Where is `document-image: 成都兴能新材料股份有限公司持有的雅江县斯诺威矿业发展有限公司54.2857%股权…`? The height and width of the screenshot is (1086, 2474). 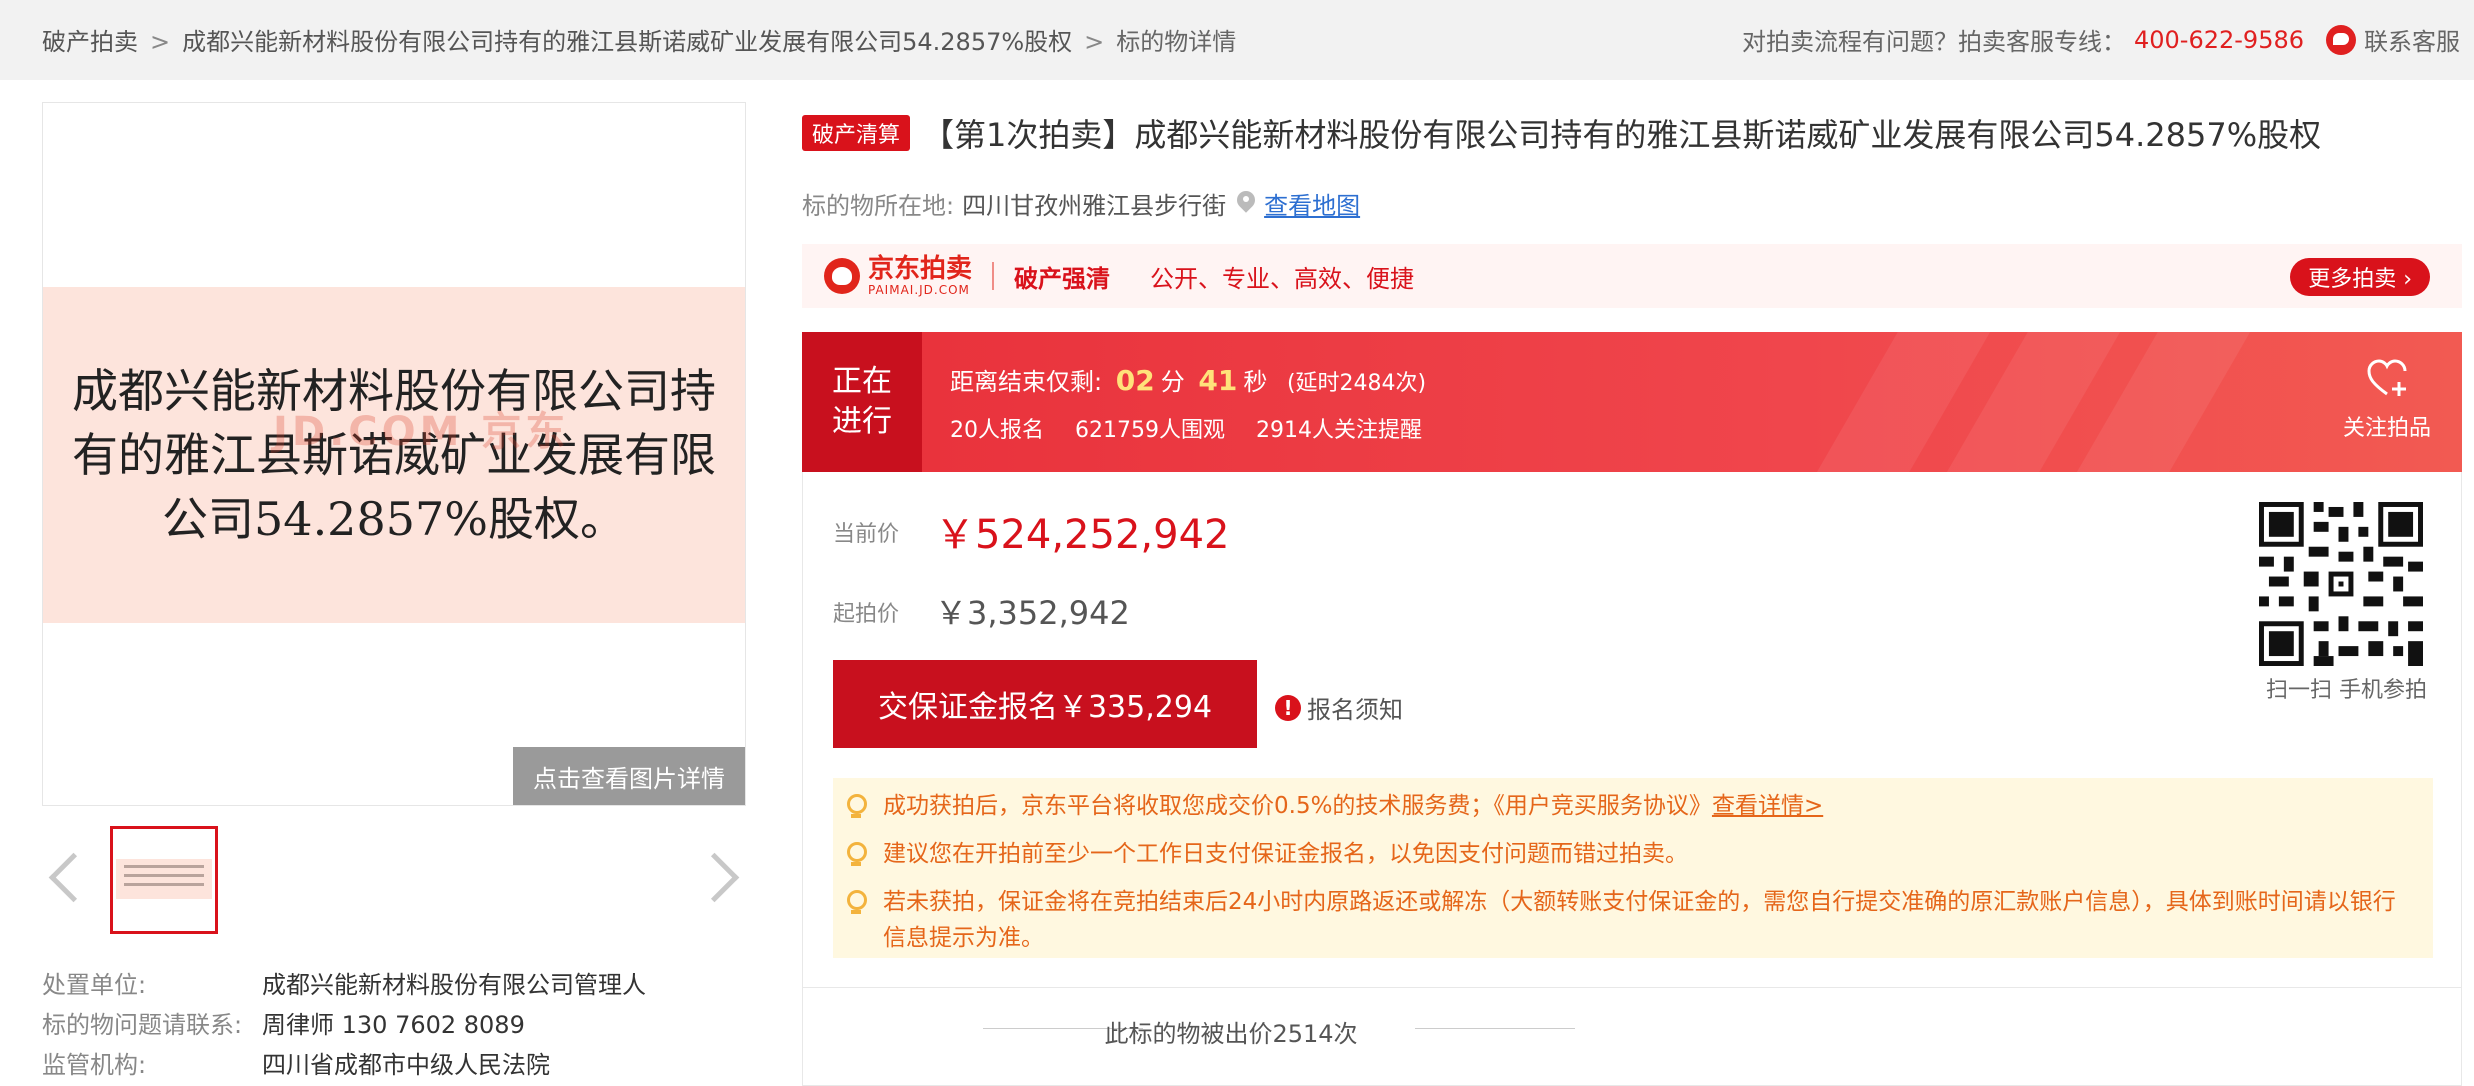 document-image: 成都兴能新材料股份有限公司持有的雅江县斯诺威矿业发展有限公司54.2857%股权… is located at coordinates (394, 455).